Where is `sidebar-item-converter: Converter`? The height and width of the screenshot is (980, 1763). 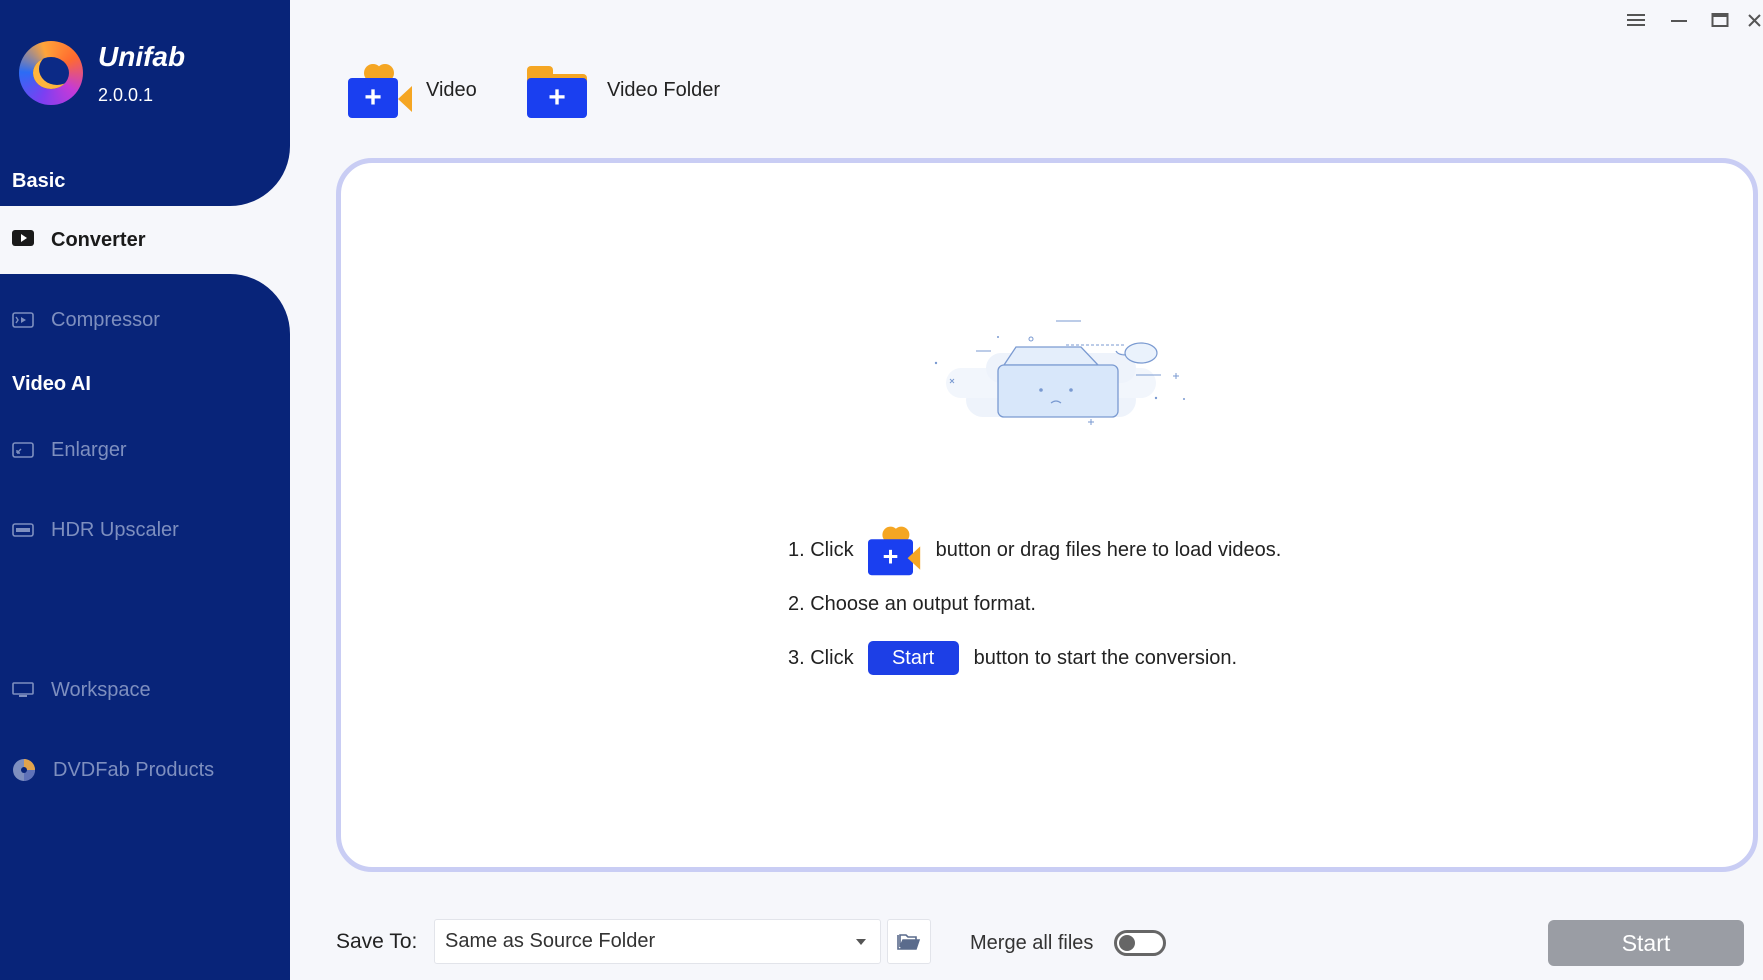
sidebar-item-converter: Converter is located at coordinates (145, 240).